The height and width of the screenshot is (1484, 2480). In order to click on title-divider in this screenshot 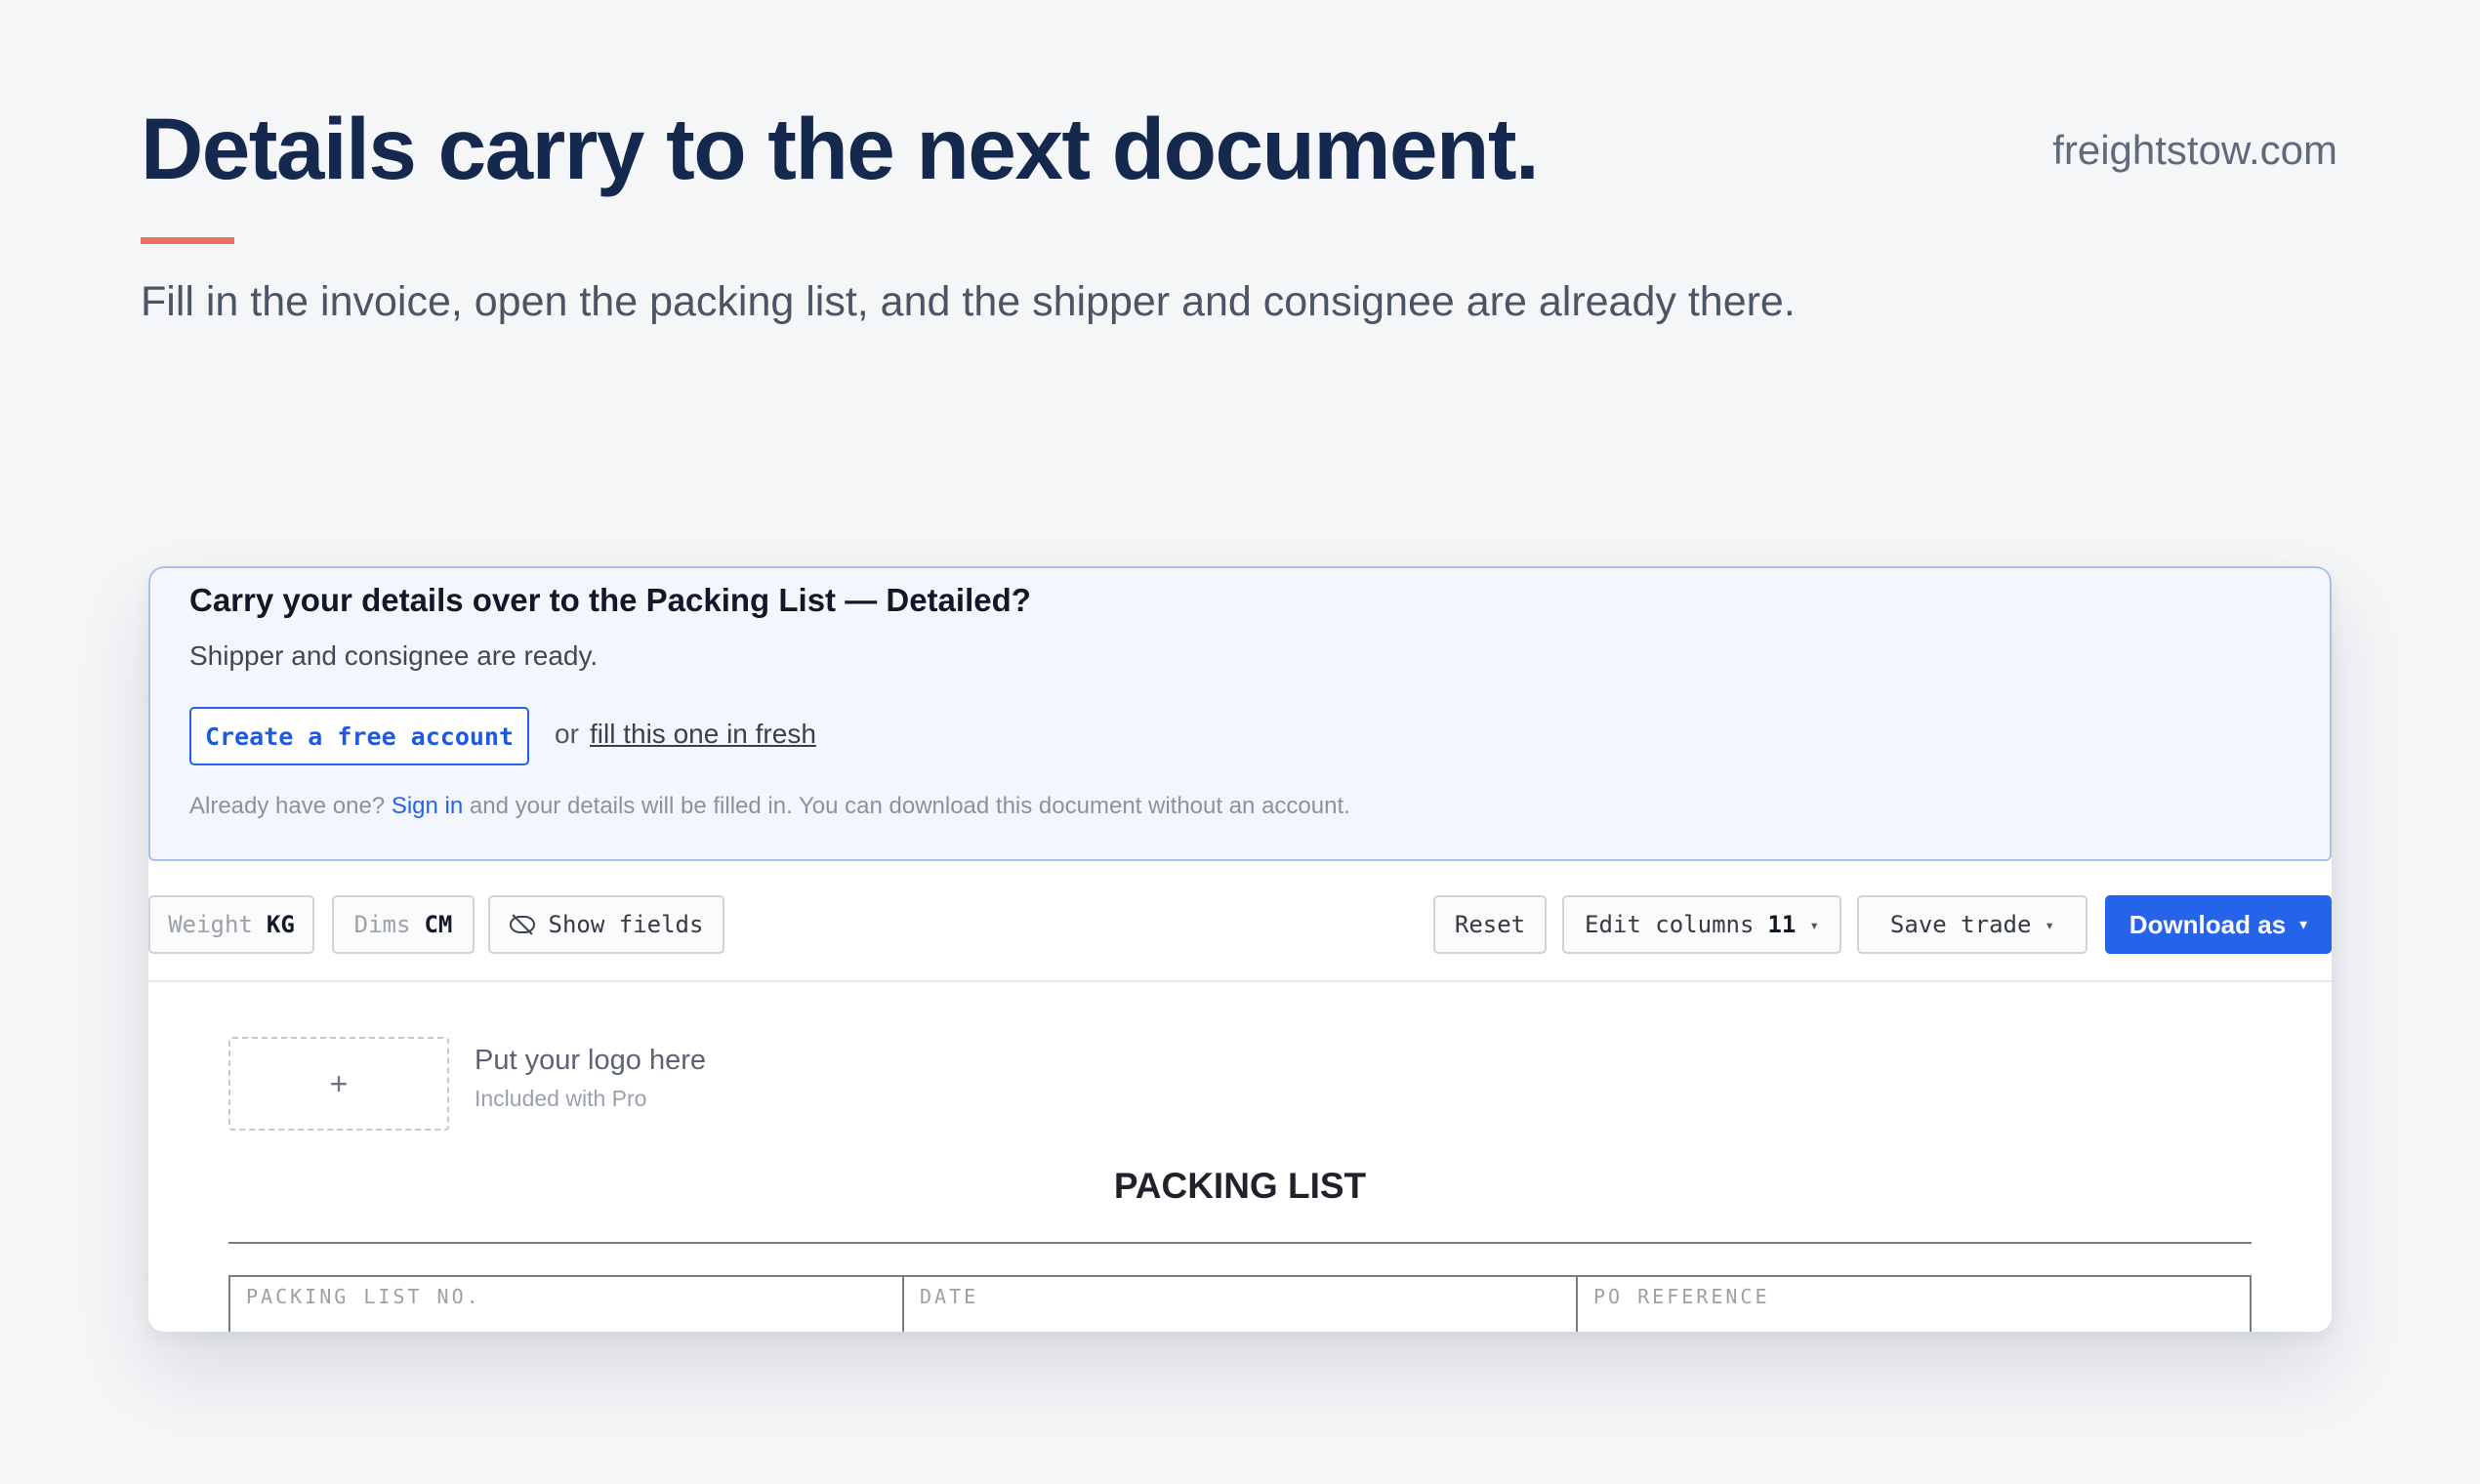, I will do `click(1240, 1243)`.